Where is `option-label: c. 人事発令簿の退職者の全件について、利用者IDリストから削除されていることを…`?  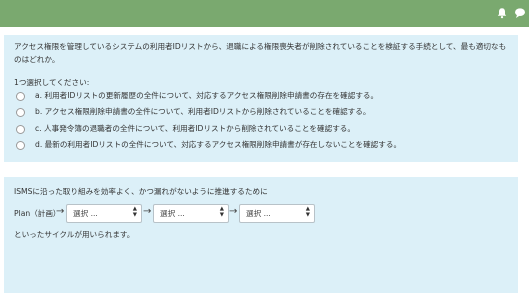
option-label: c. 人事発令簿の退職者の全件について、利用者IDリストから削除されていることを… is located at coordinates (195, 128).